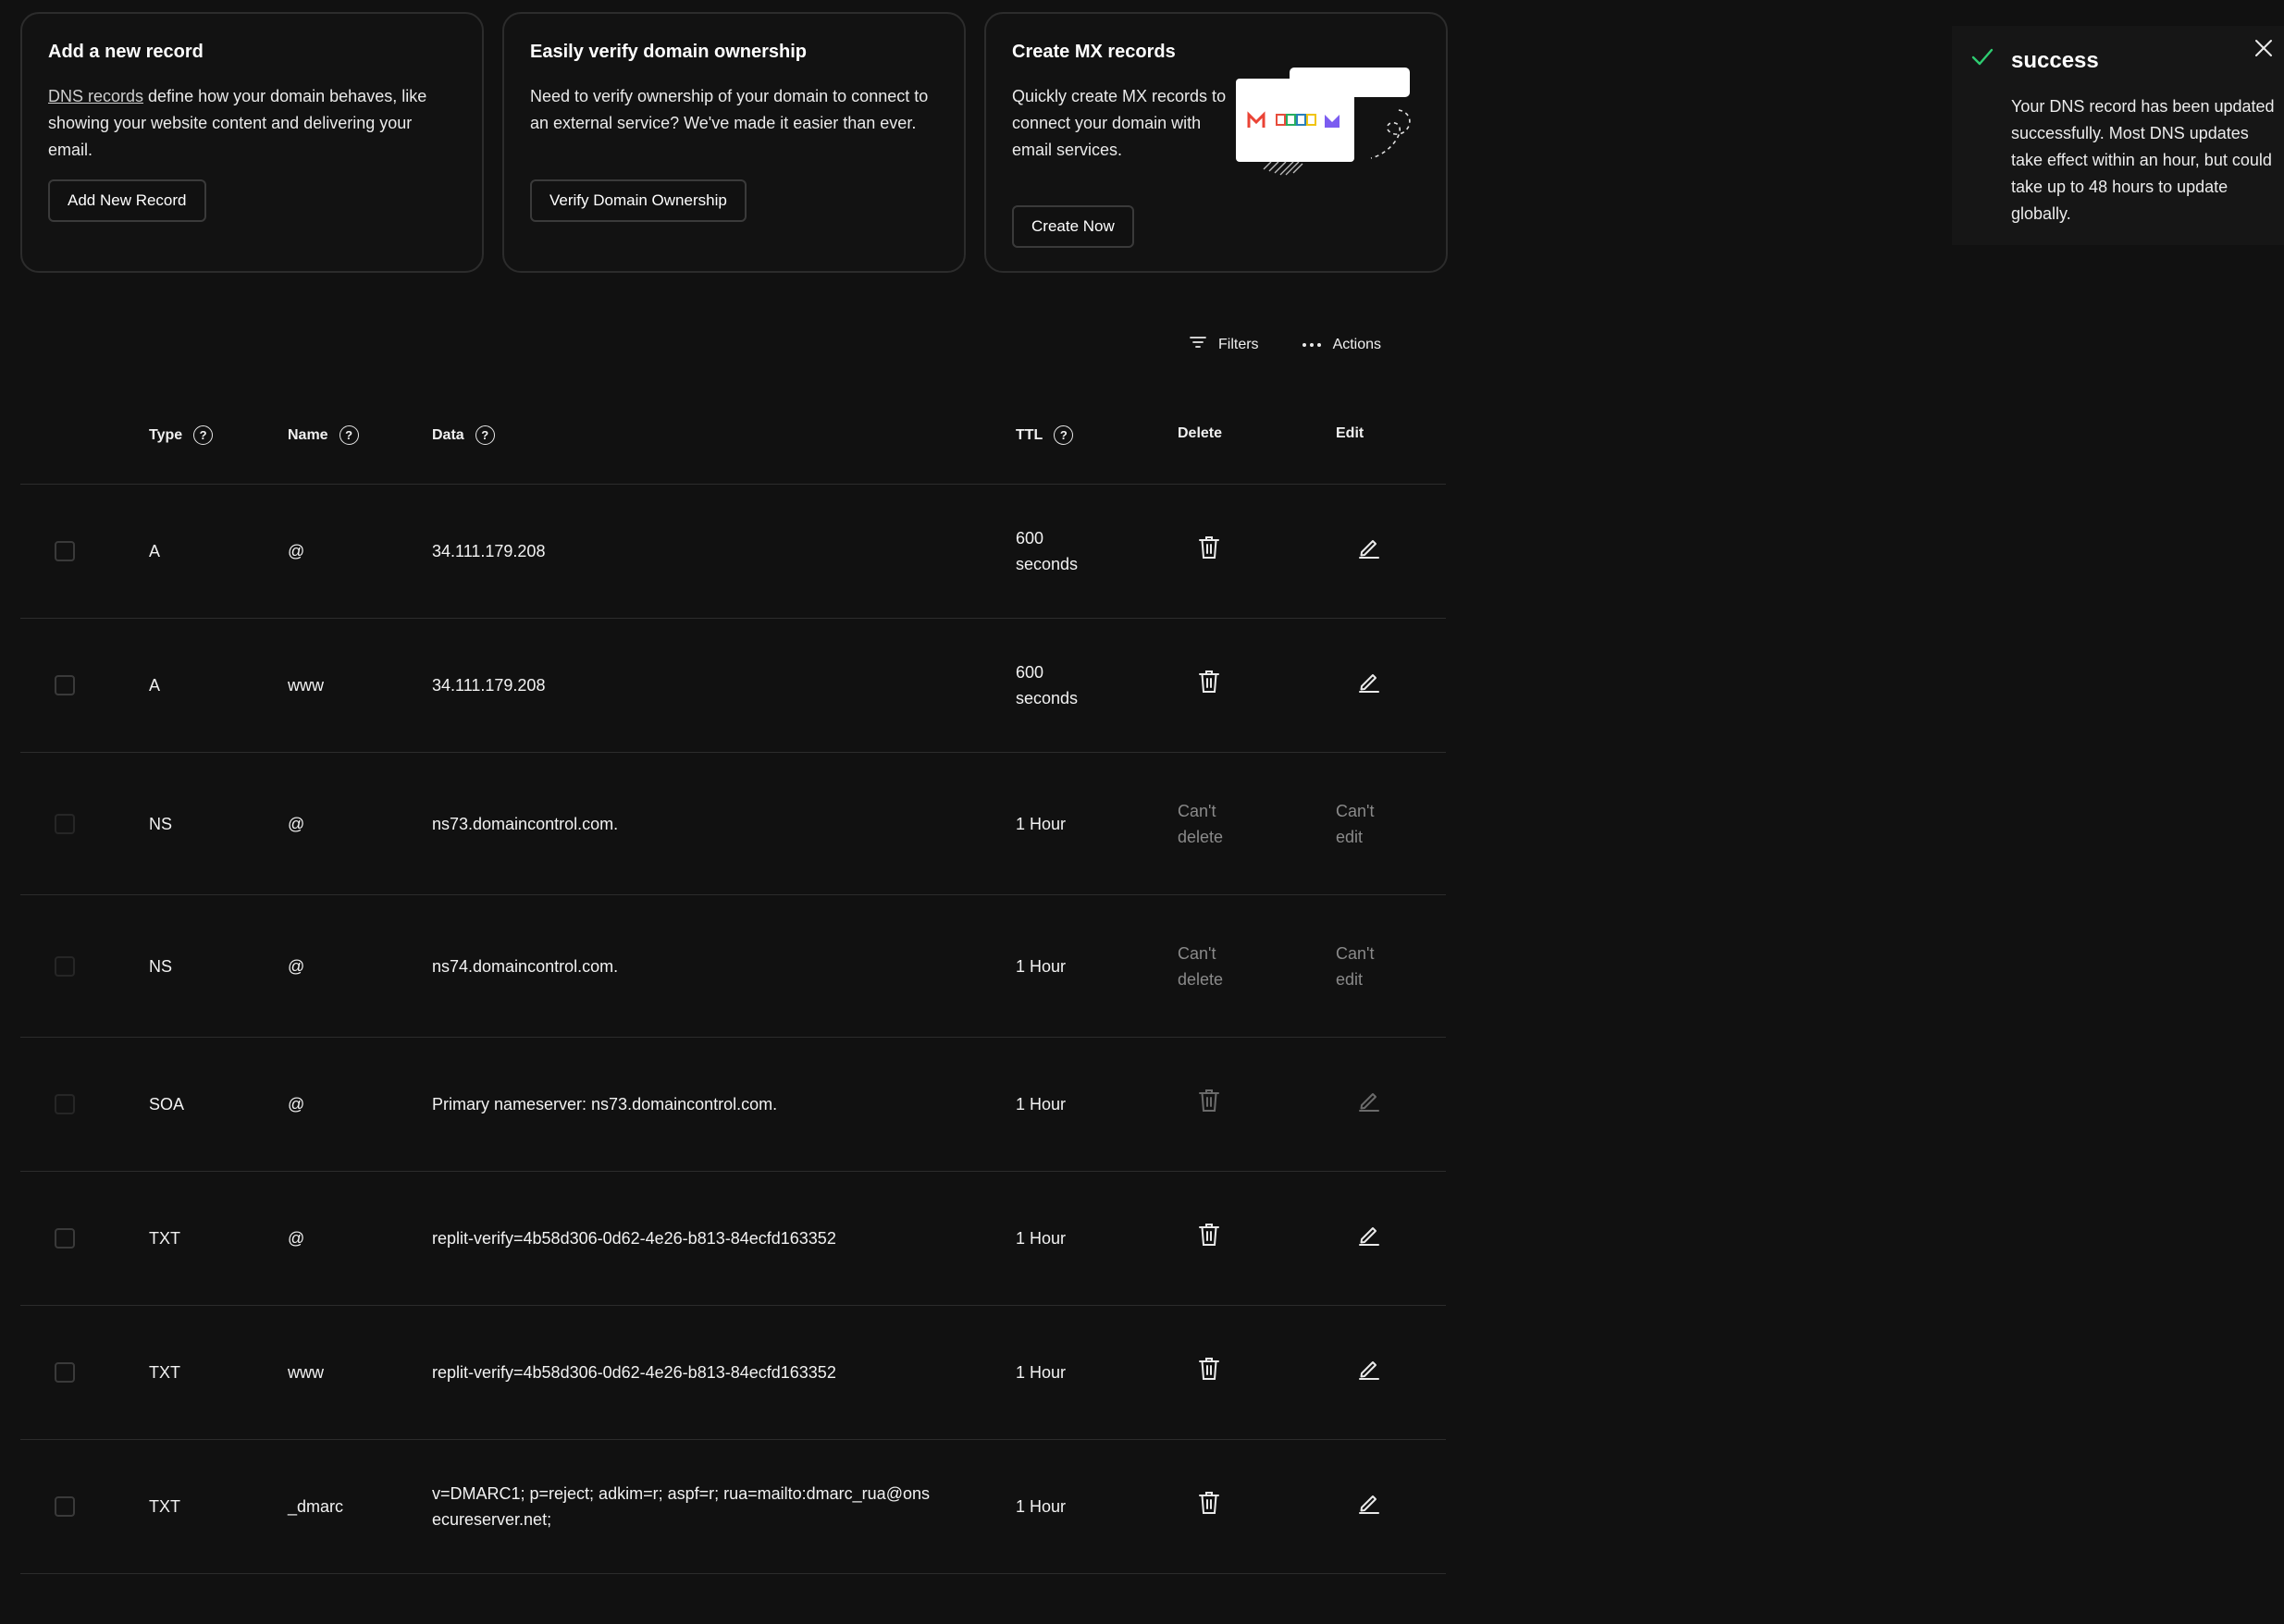 The width and height of the screenshot is (2284, 1624). What do you see at coordinates (1312, 345) in the screenshot?
I see `more-horizontal-icon` at bounding box center [1312, 345].